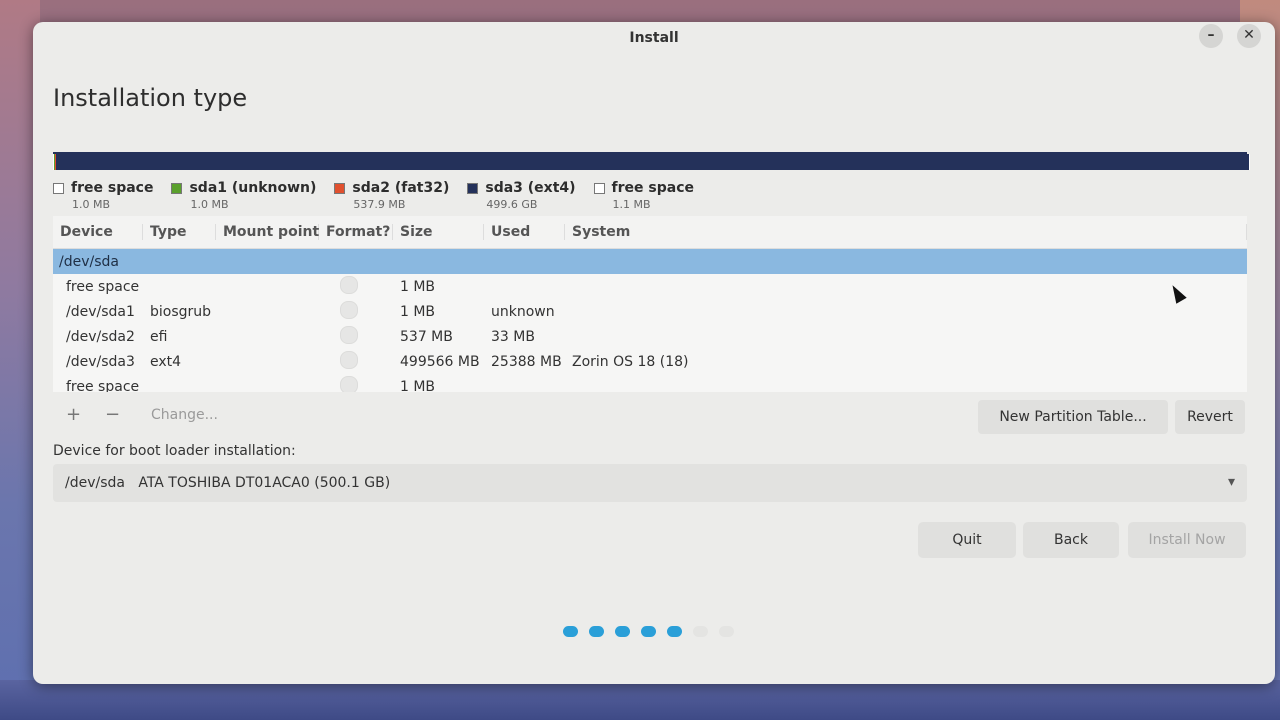  What do you see at coordinates (100, 336) in the screenshot?
I see `cell-device: /dev/sda2` at bounding box center [100, 336].